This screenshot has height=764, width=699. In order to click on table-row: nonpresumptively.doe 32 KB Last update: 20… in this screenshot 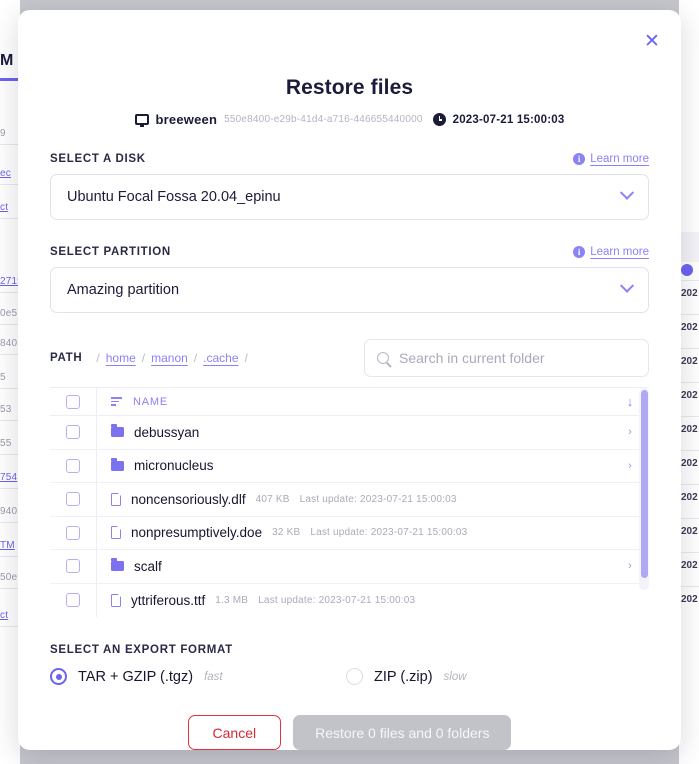, I will do `click(349, 533)`.